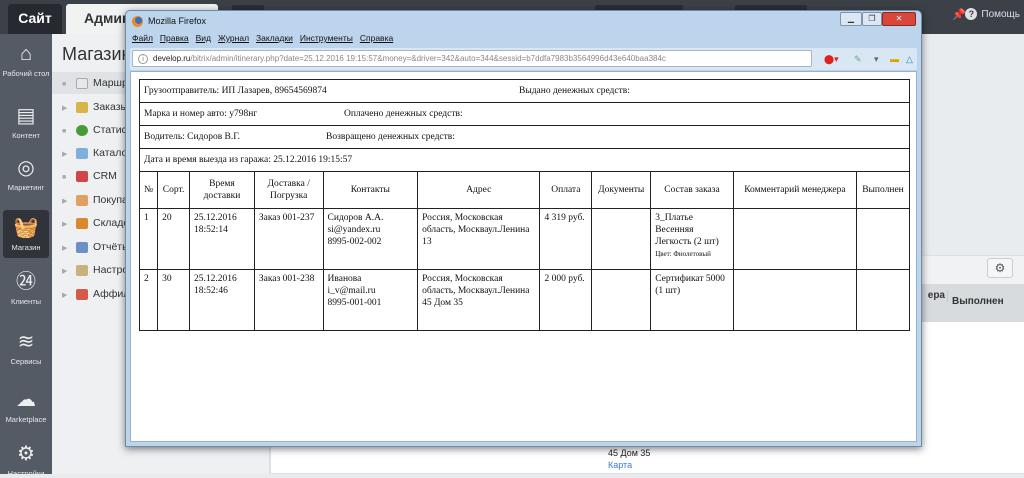 The width and height of the screenshot is (1024, 478). I want to click on sidebar-item-marketing: ◎ Маркетинг, so click(26, 174).